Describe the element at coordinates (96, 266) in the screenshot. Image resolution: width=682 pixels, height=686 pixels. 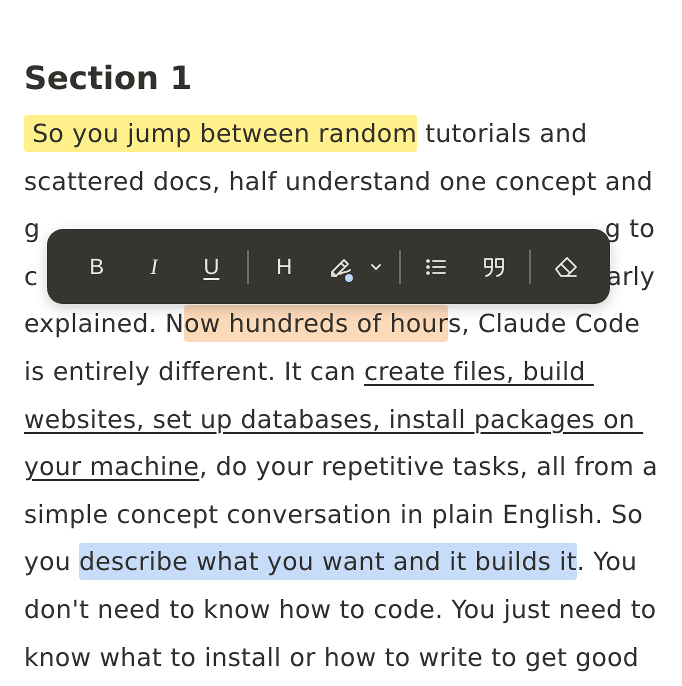
I see `bold-button: B` at that location.